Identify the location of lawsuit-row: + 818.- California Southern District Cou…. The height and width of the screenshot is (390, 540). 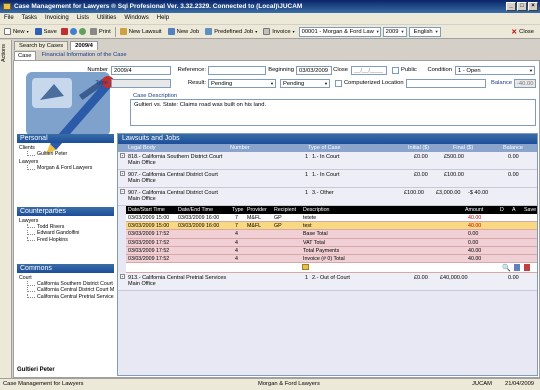
(327, 161).